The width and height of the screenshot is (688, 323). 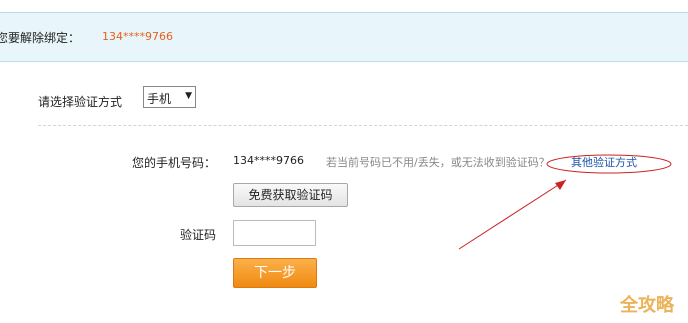 What do you see at coordinates (198, 235) in the screenshot?
I see `verification-code-label: 验证码` at bounding box center [198, 235].